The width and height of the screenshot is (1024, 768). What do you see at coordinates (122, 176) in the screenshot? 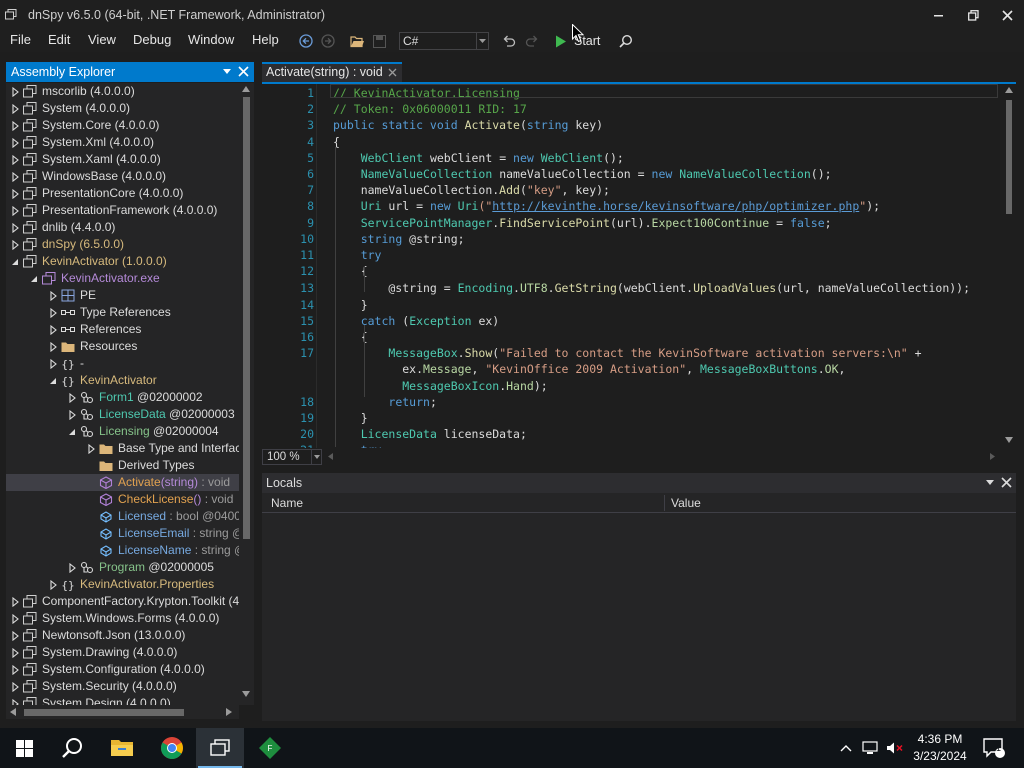
I see `tree-item: WindowsBase (4.0.0.0)` at bounding box center [122, 176].